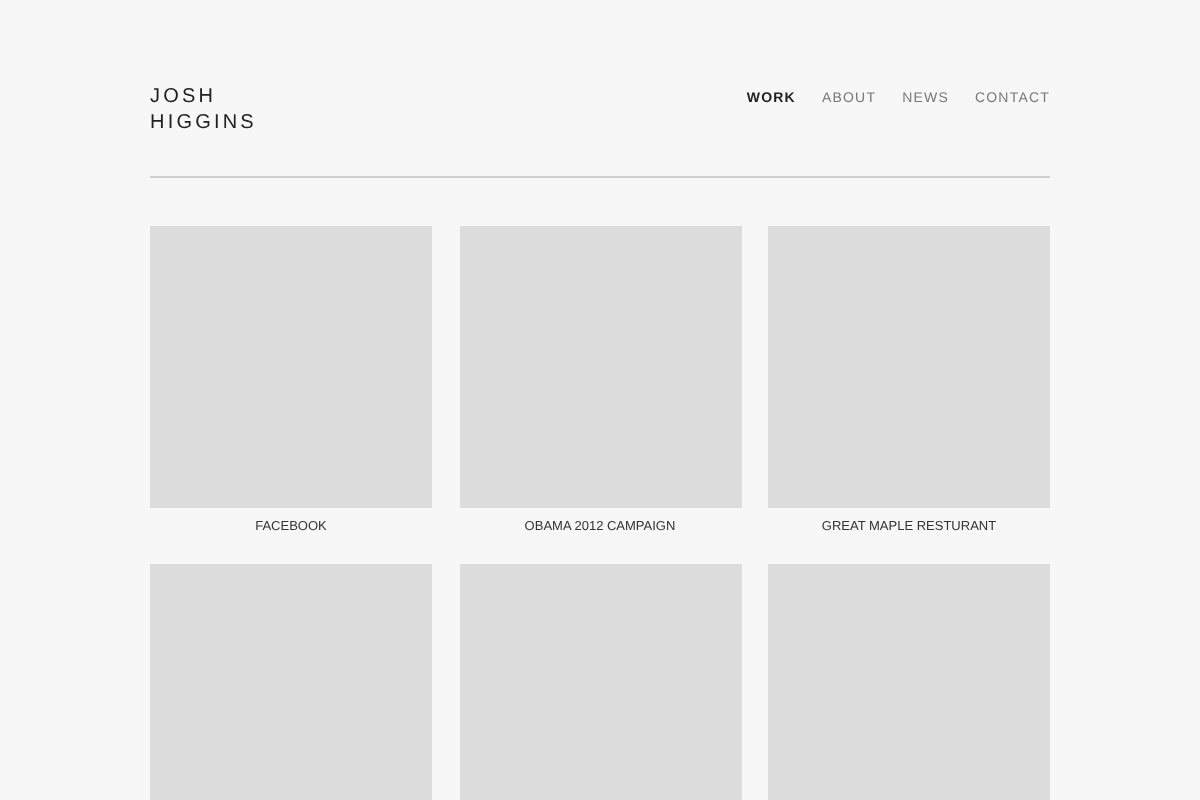  I want to click on logo-text: JOSH, so click(183, 97).